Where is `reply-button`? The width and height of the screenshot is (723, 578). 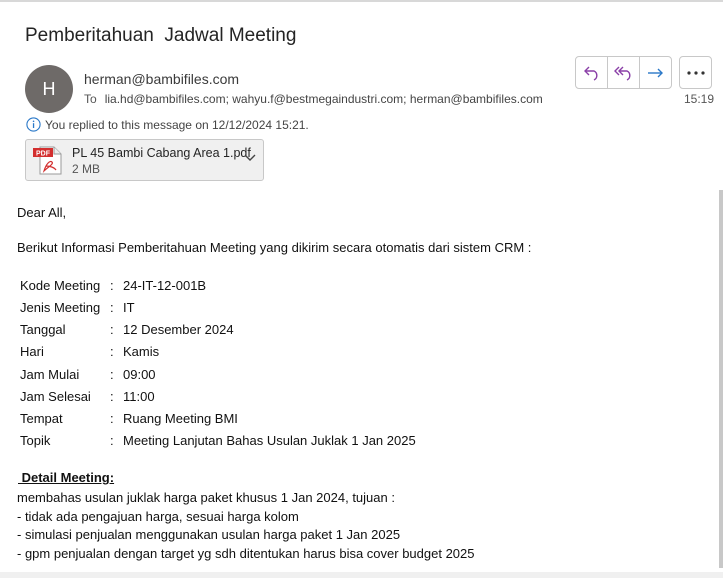
reply-button is located at coordinates (592, 72).